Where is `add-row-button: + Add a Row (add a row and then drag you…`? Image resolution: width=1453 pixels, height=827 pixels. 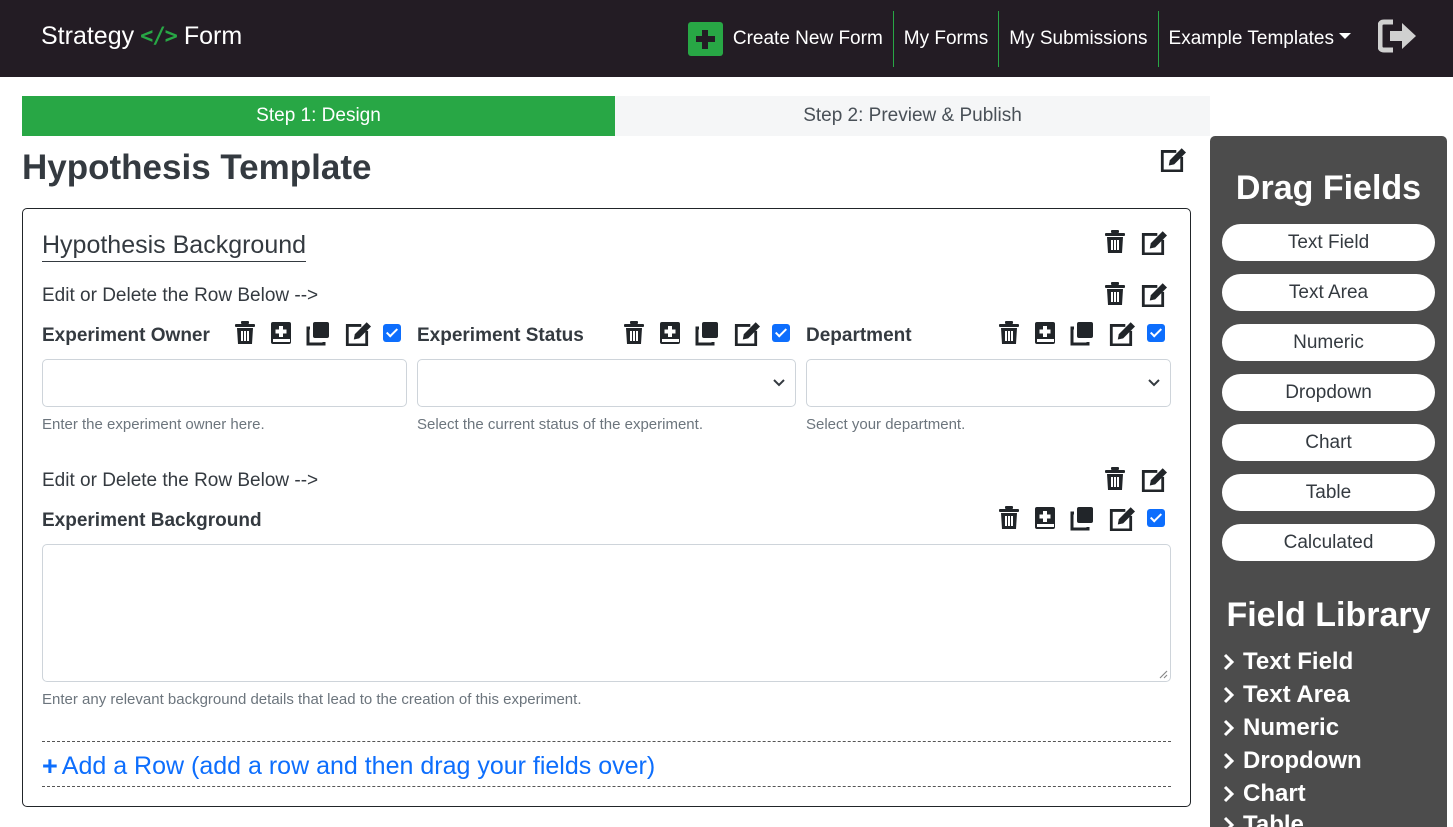 add-row-button: + Add a Row (add a row and then drag you… is located at coordinates (348, 766).